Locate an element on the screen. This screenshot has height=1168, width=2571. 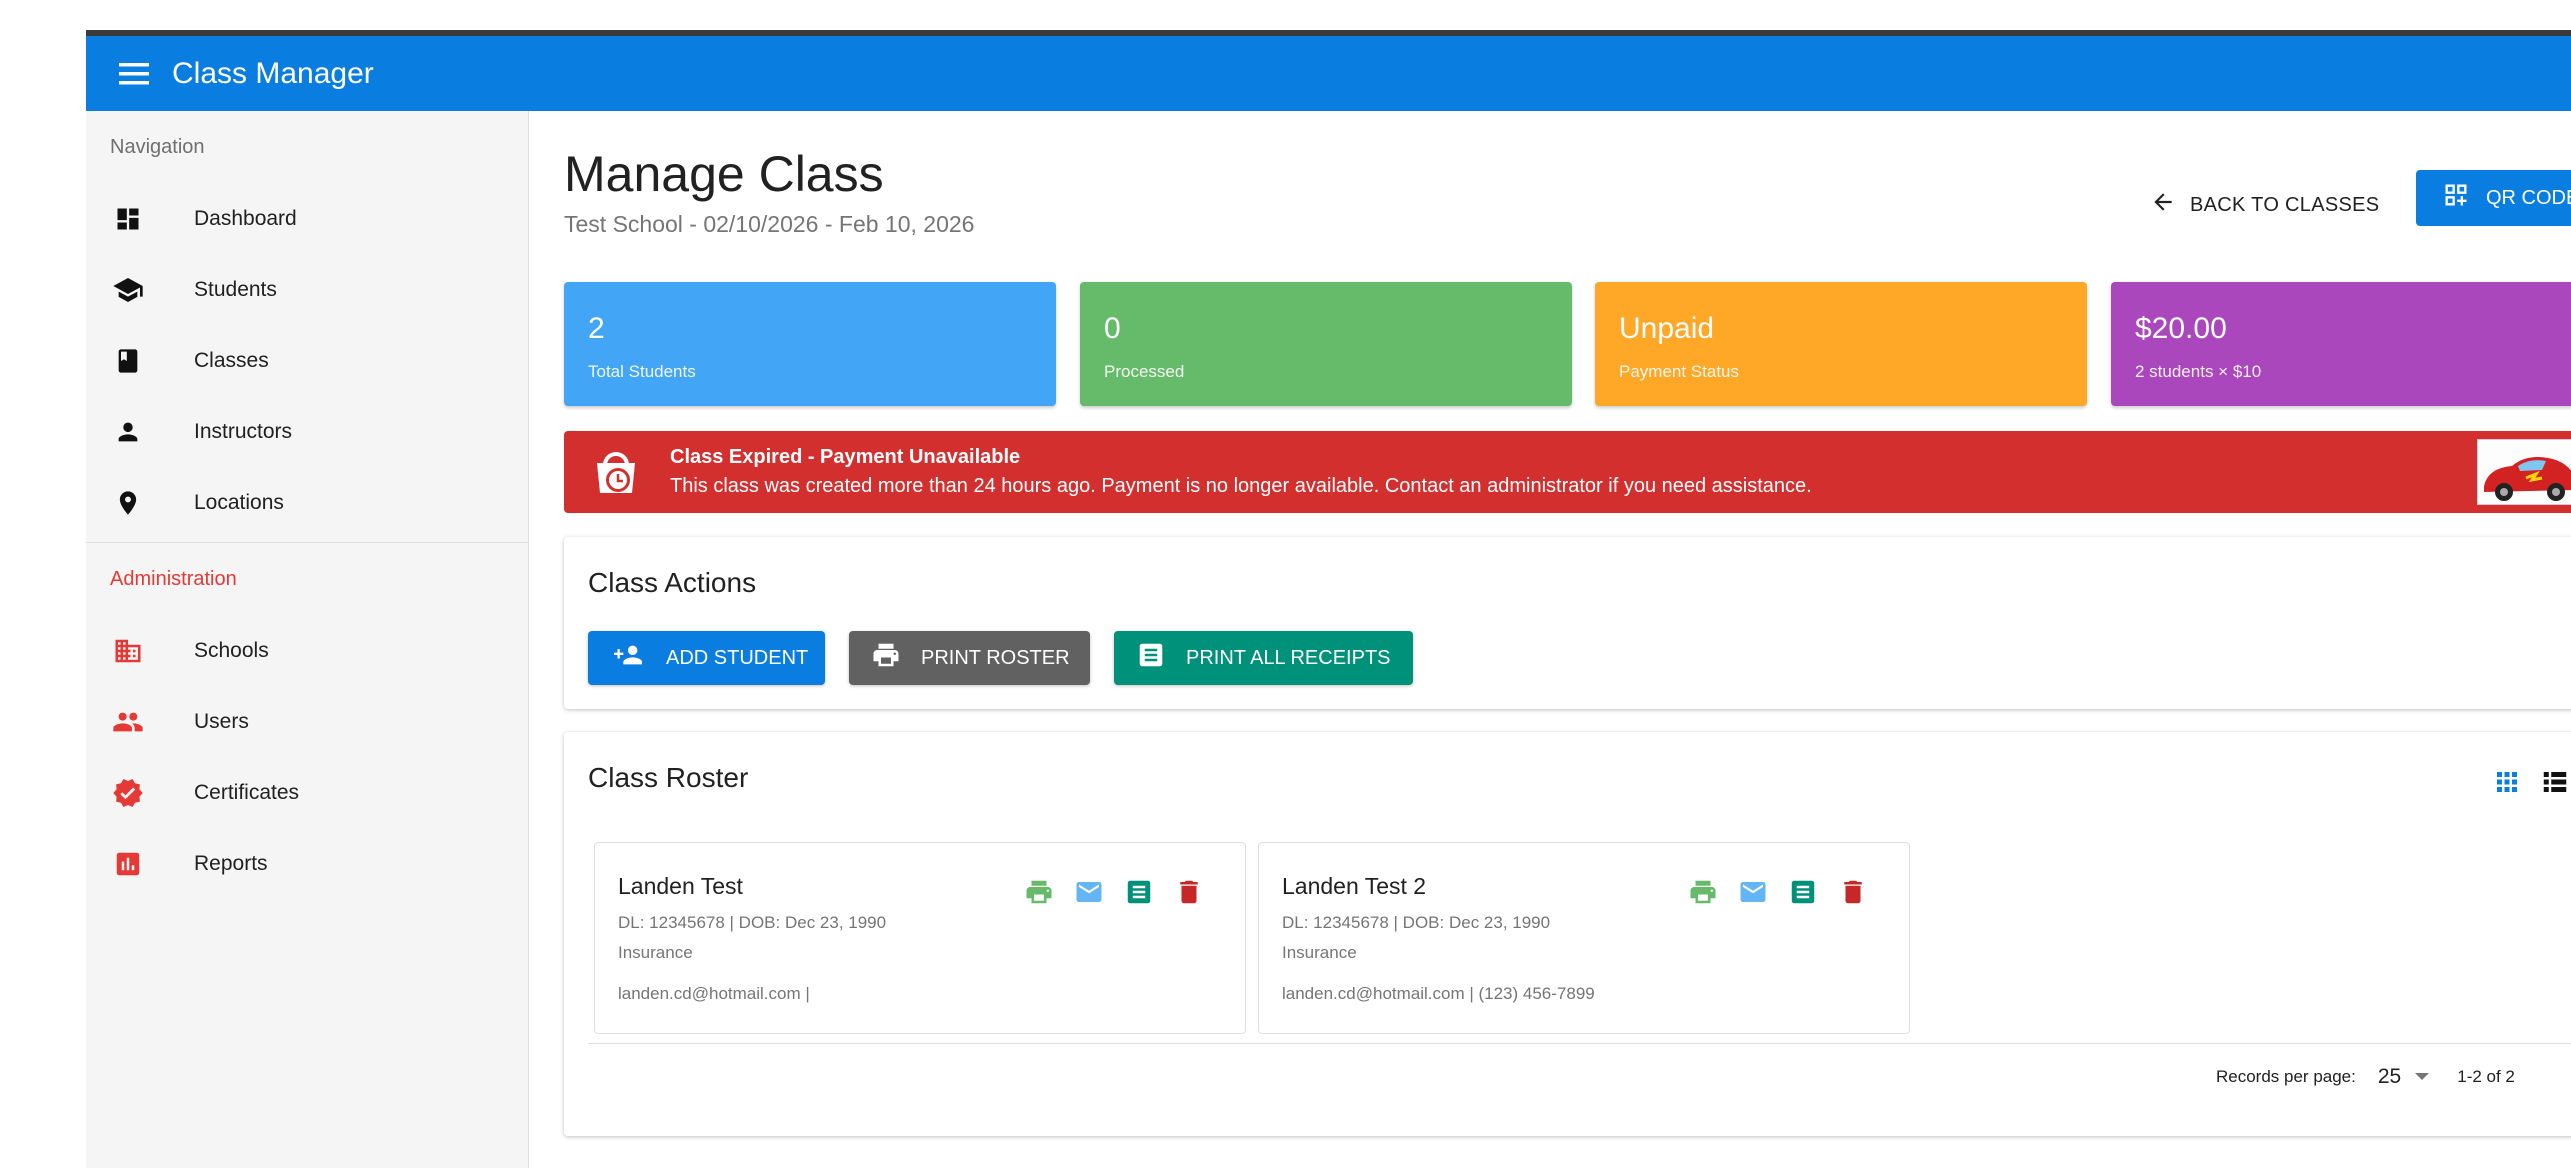
pagination: Records per page: 25 1-2 of 2 is located at coordinates (2365, 1077).